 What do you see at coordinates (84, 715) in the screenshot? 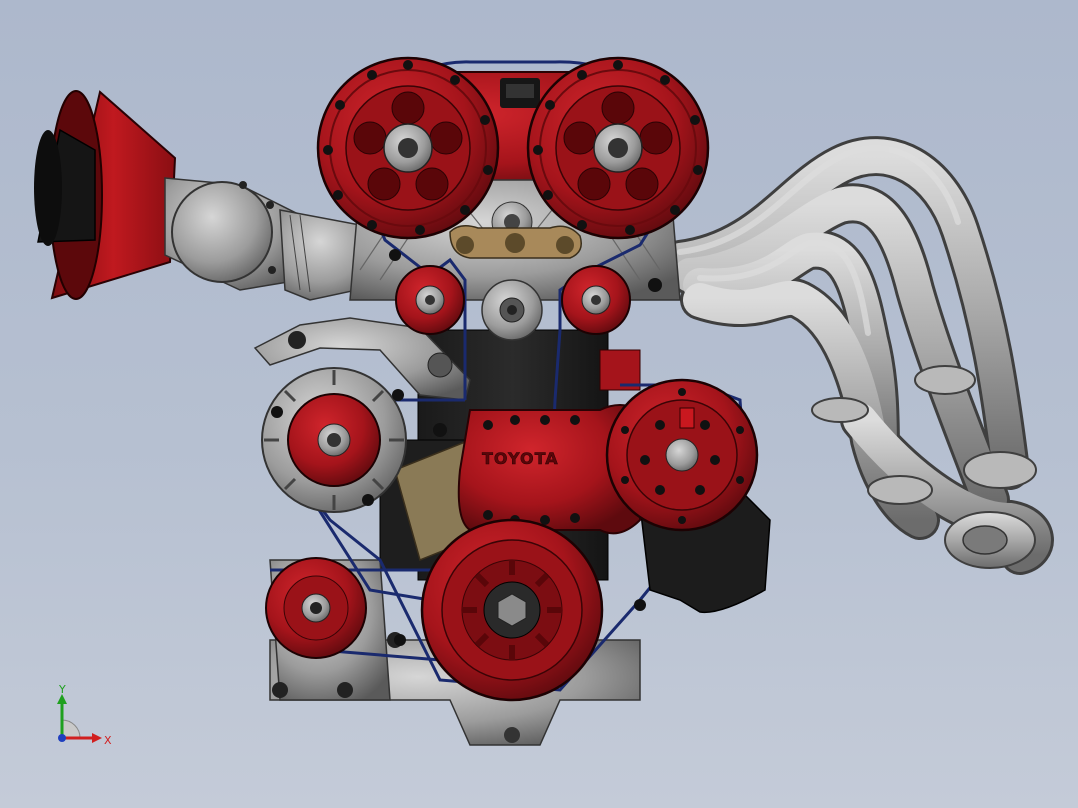
I see `coordinate-triad: Y X` at bounding box center [84, 715].